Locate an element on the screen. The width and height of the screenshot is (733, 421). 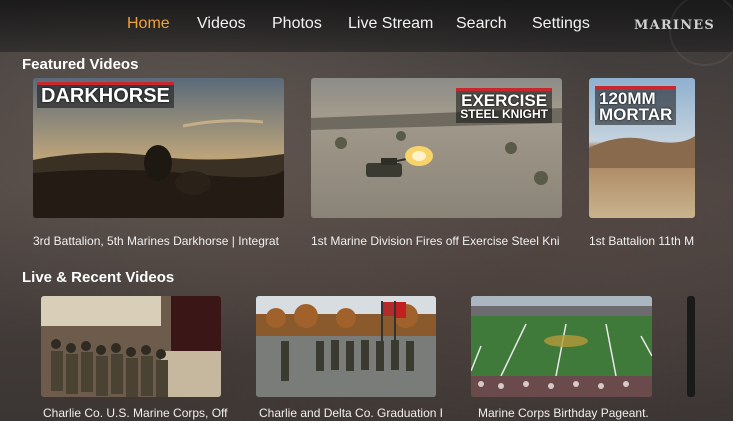
featured-caption-3: 1st Battalion 11th M is located at coordinates (642, 241).